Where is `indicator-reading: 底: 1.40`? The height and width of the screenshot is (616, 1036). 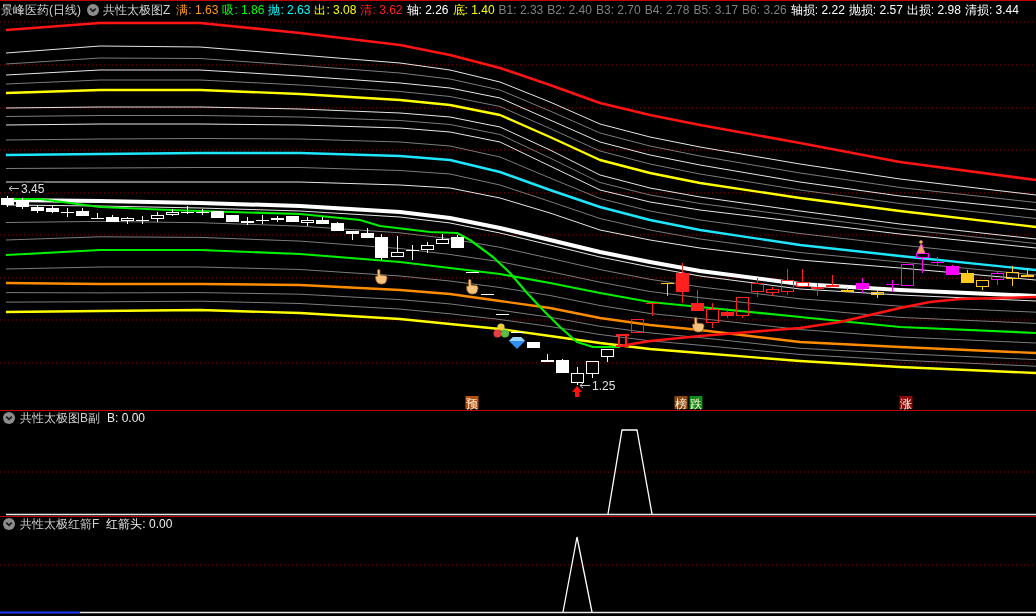
indicator-reading: 底: 1.40 is located at coordinates (473, 10).